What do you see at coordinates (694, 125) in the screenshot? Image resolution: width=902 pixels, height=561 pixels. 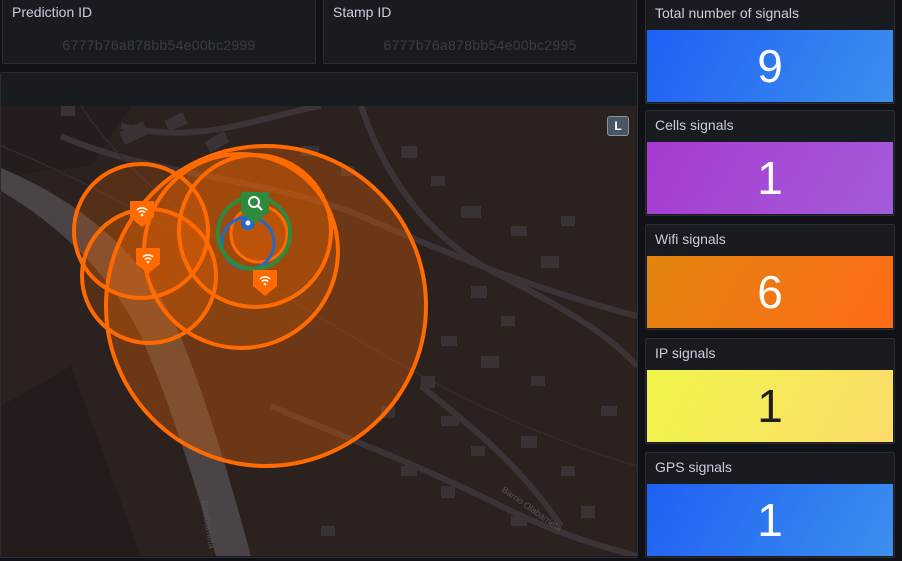 I see `stat-title: Cells signals` at bounding box center [694, 125].